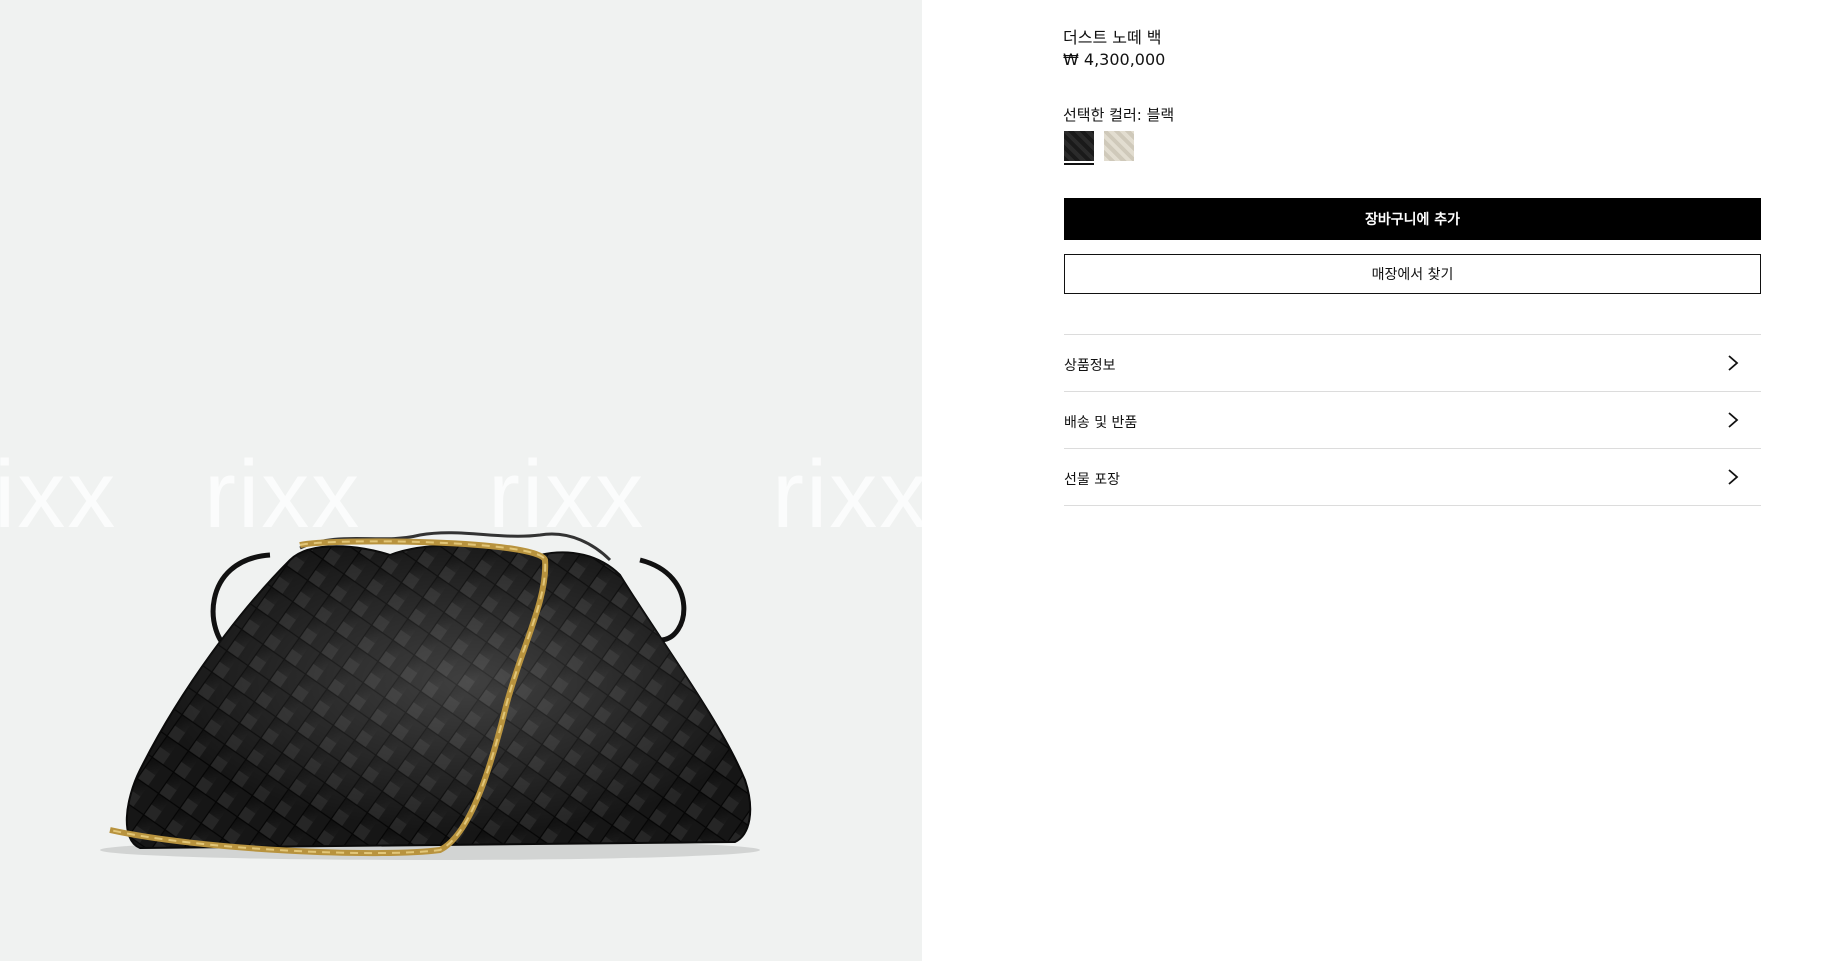 Image resolution: width=1838 pixels, height=961 pixels. I want to click on accordion-label: 배송 및 반품, so click(1101, 423).